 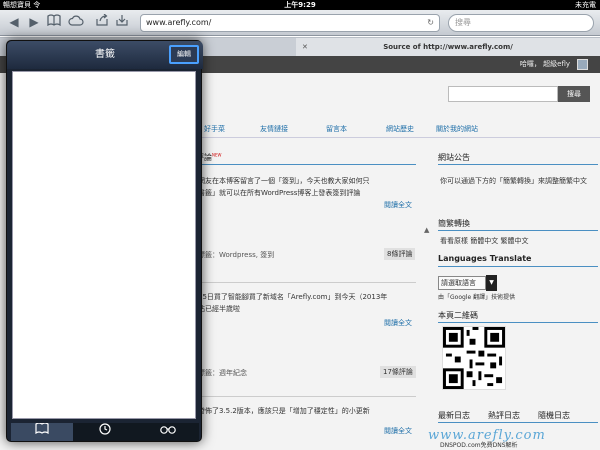 I want to click on tab-recent-posts: 最新日志, so click(x=454, y=415).